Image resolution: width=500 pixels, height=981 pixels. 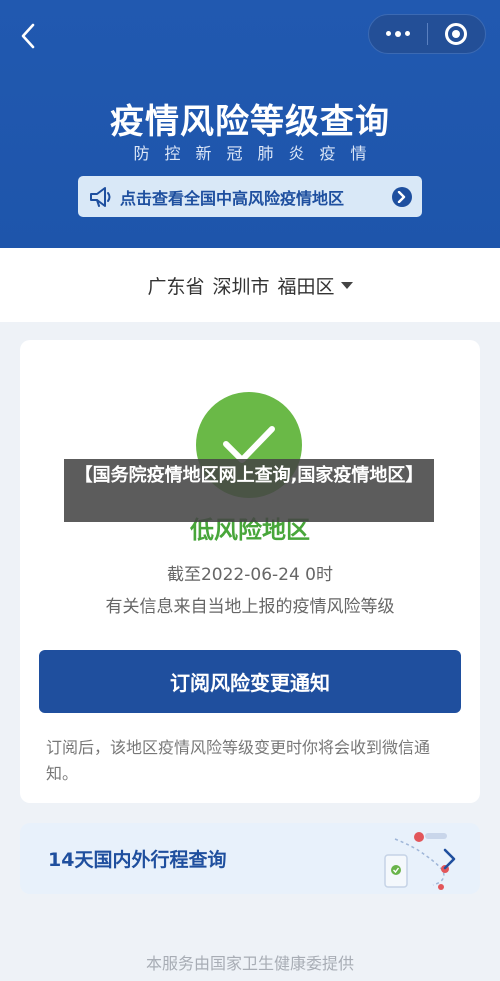 I want to click on high-risk-areas-banner: 点击查看全国中高风险疫情地区, so click(x=250, y=196).